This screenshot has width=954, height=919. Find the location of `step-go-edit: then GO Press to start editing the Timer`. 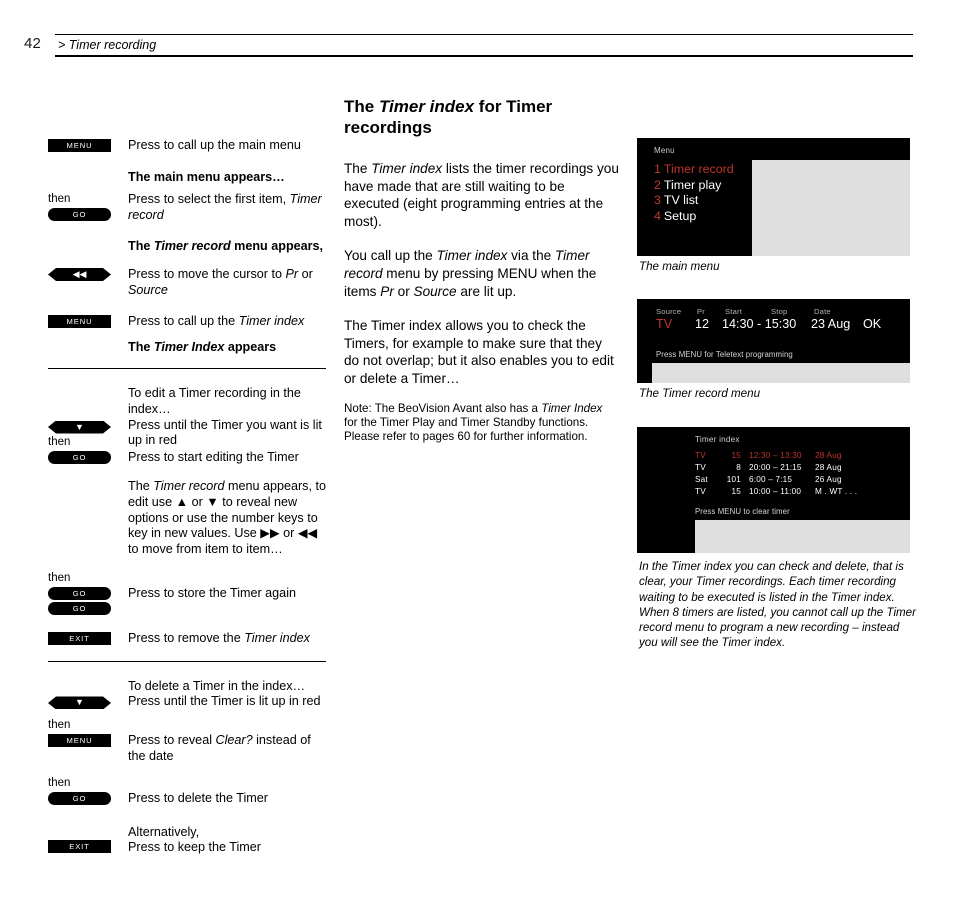

step-go-edit: then GO Press to start editing the Timer is located at coordinates (188, 450).